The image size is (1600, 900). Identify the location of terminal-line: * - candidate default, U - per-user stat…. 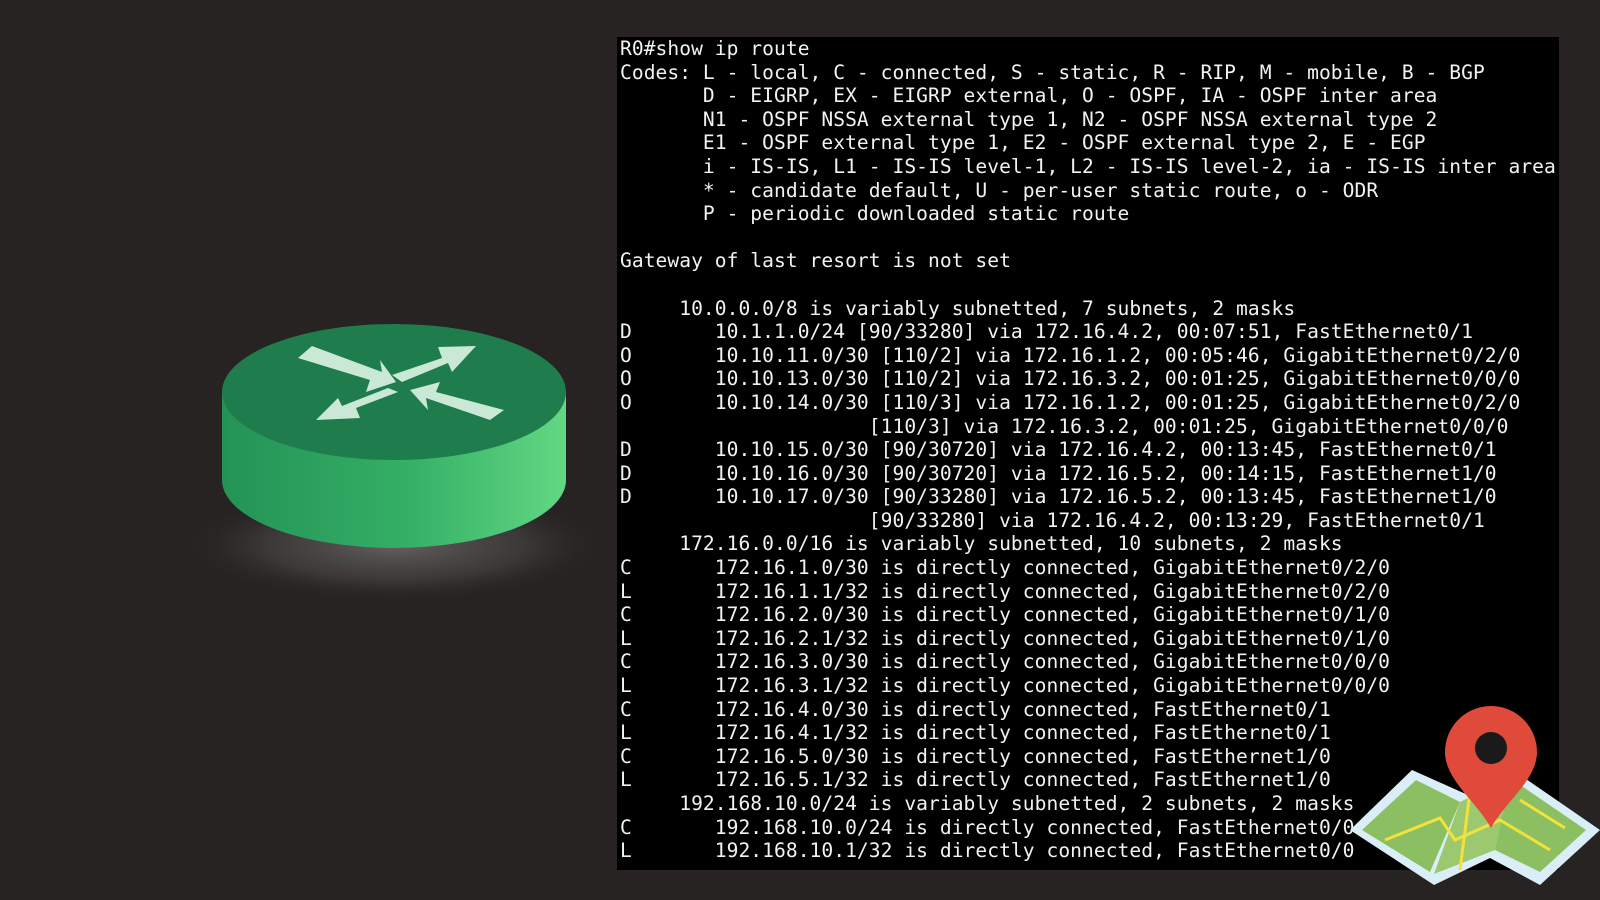
(999, 190).